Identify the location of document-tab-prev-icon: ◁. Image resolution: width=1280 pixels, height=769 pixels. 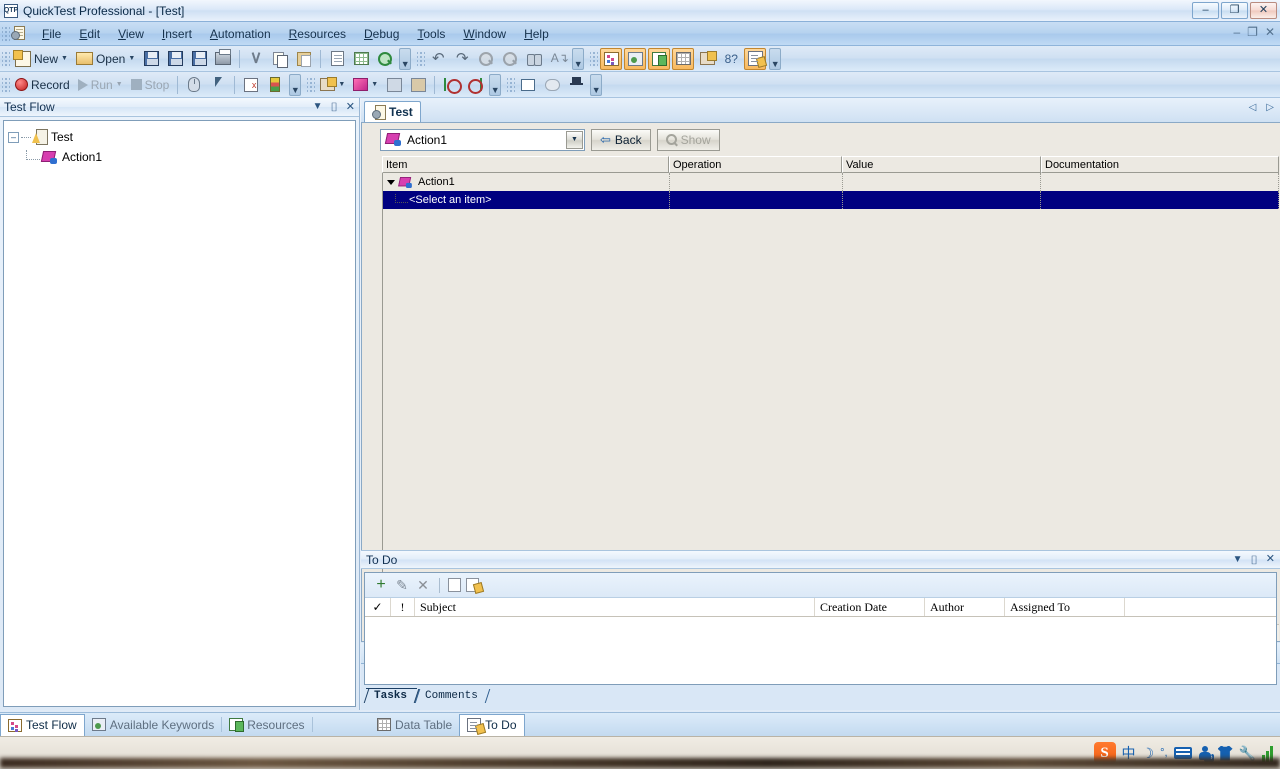
(1253, 107).